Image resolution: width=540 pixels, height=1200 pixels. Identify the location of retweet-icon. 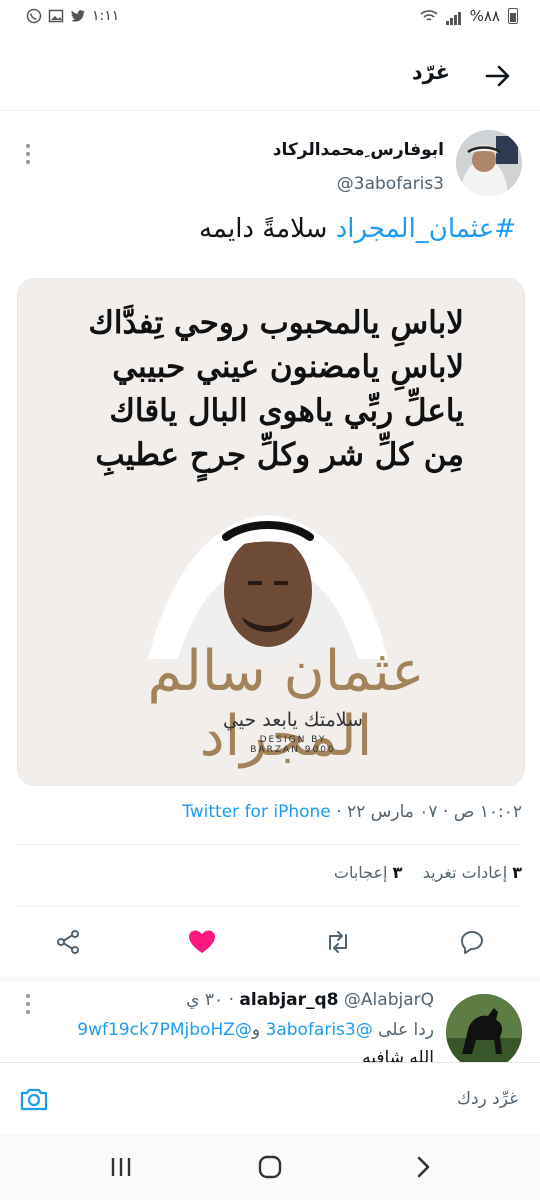
(338, 942).